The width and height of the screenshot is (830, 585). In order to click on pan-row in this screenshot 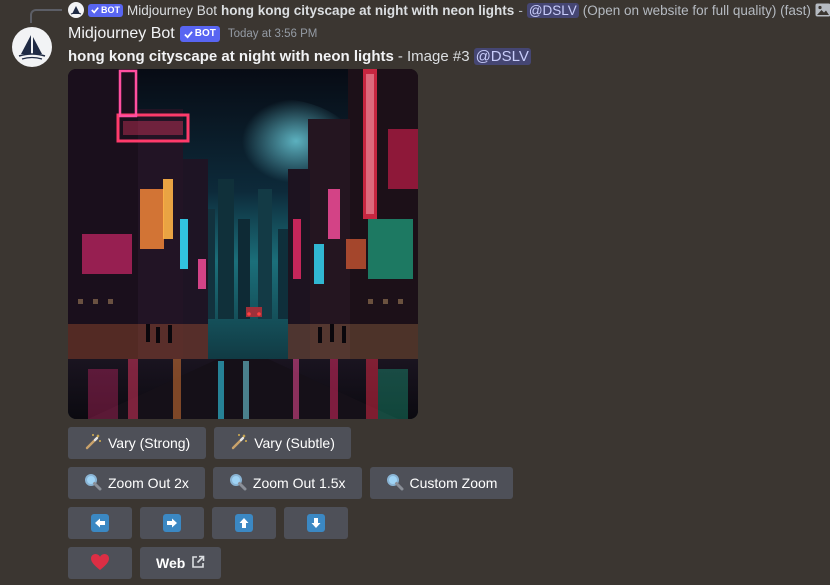, I will do `click(208, 523)`.